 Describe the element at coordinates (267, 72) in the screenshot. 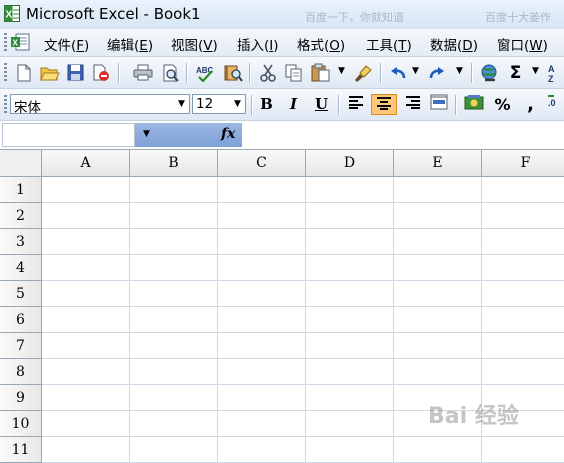

I see `cut-icon` at that location.